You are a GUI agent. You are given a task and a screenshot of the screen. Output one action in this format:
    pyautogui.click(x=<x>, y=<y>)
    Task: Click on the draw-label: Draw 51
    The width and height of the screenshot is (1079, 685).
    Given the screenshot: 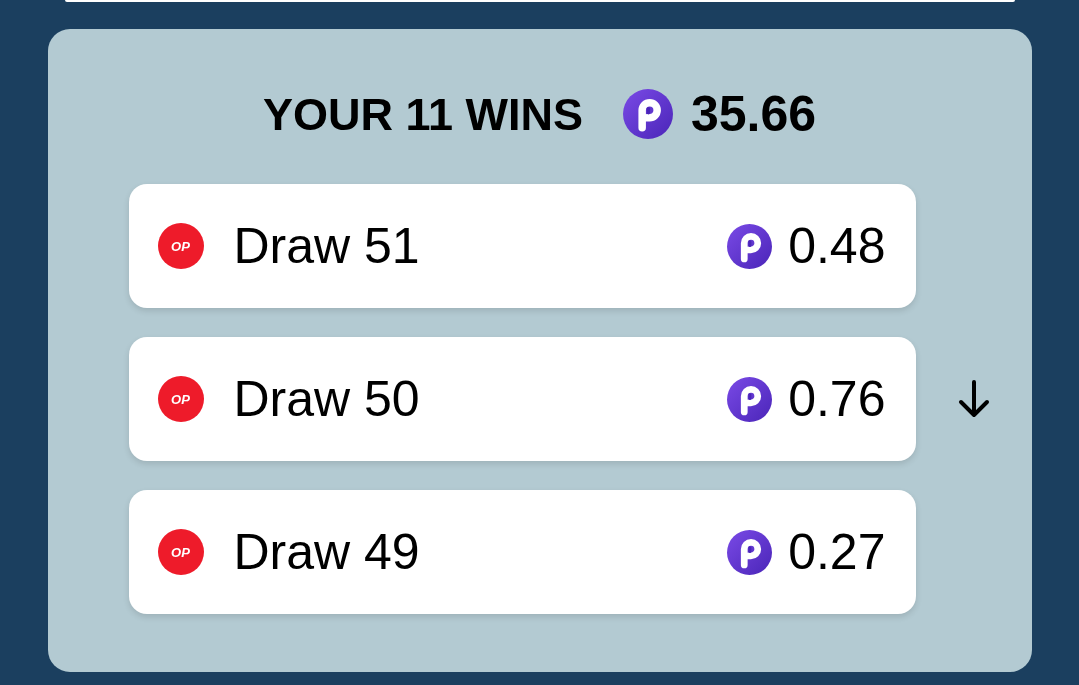 What is the action you would take?
    pyautogui.click(x=326, y=246)
    